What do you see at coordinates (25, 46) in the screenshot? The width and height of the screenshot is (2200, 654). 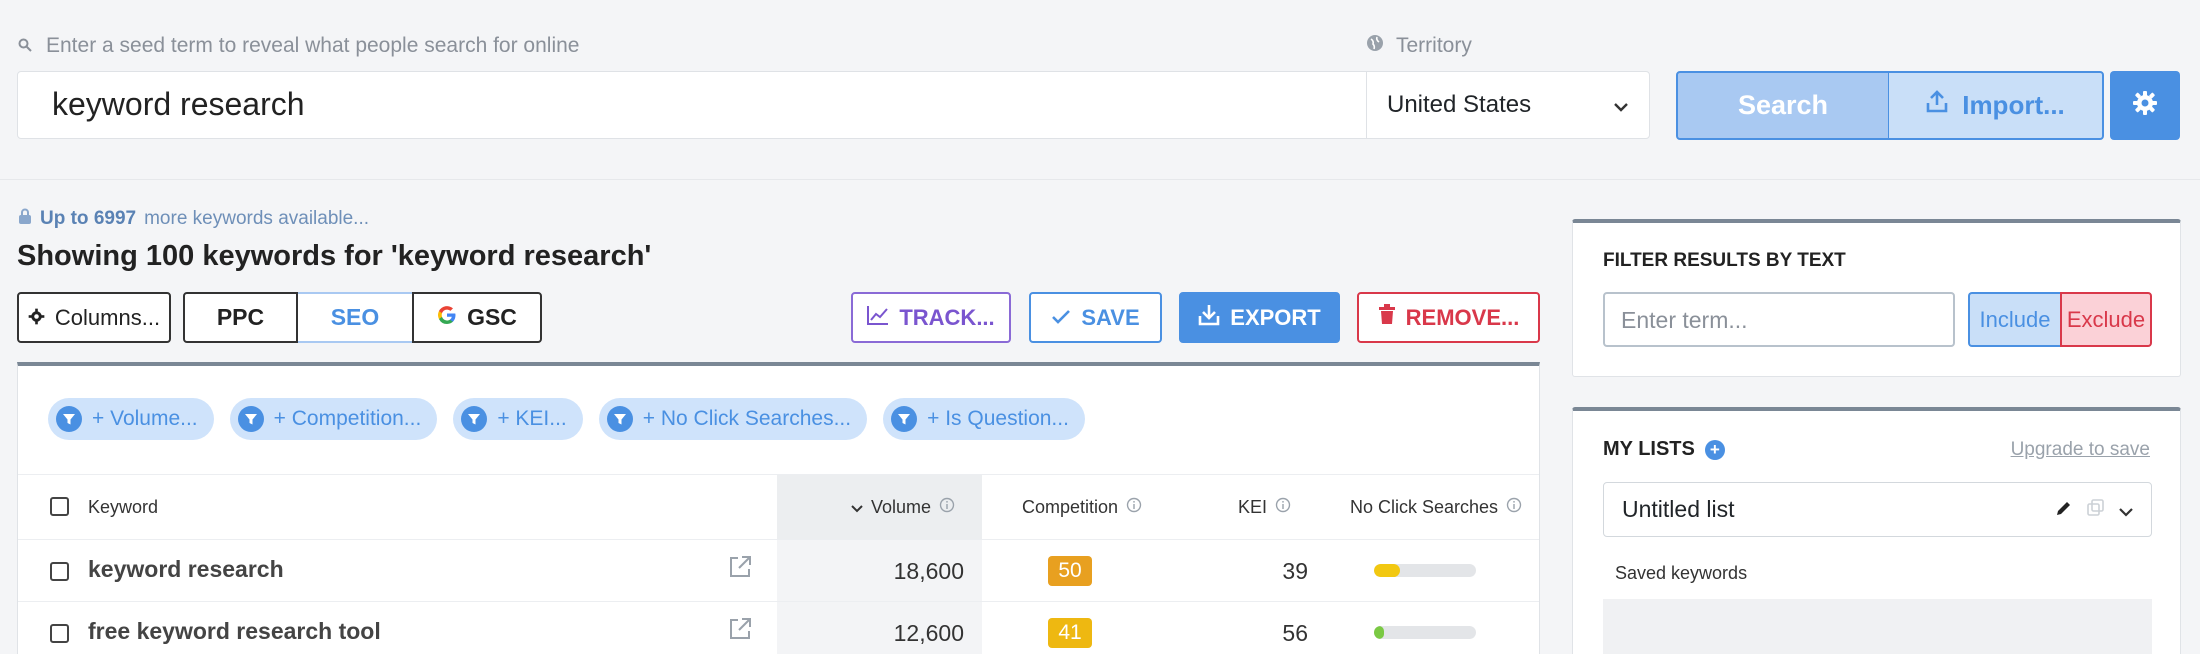 I see `search-icon` at bounding box center [25, 46].